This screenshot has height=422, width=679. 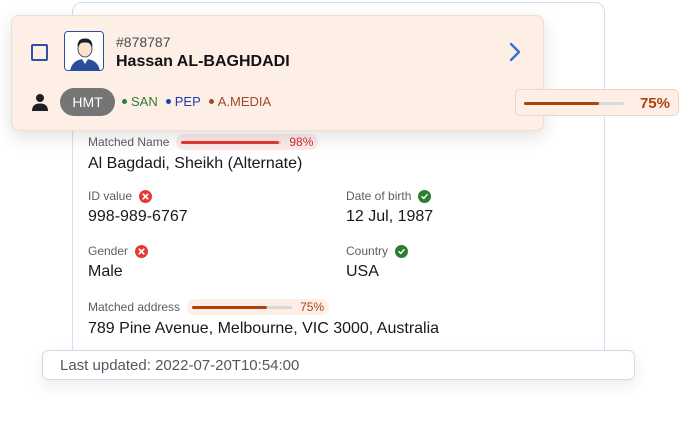 I want to click on tag-pep: PEP, so click(x=183, y=101).